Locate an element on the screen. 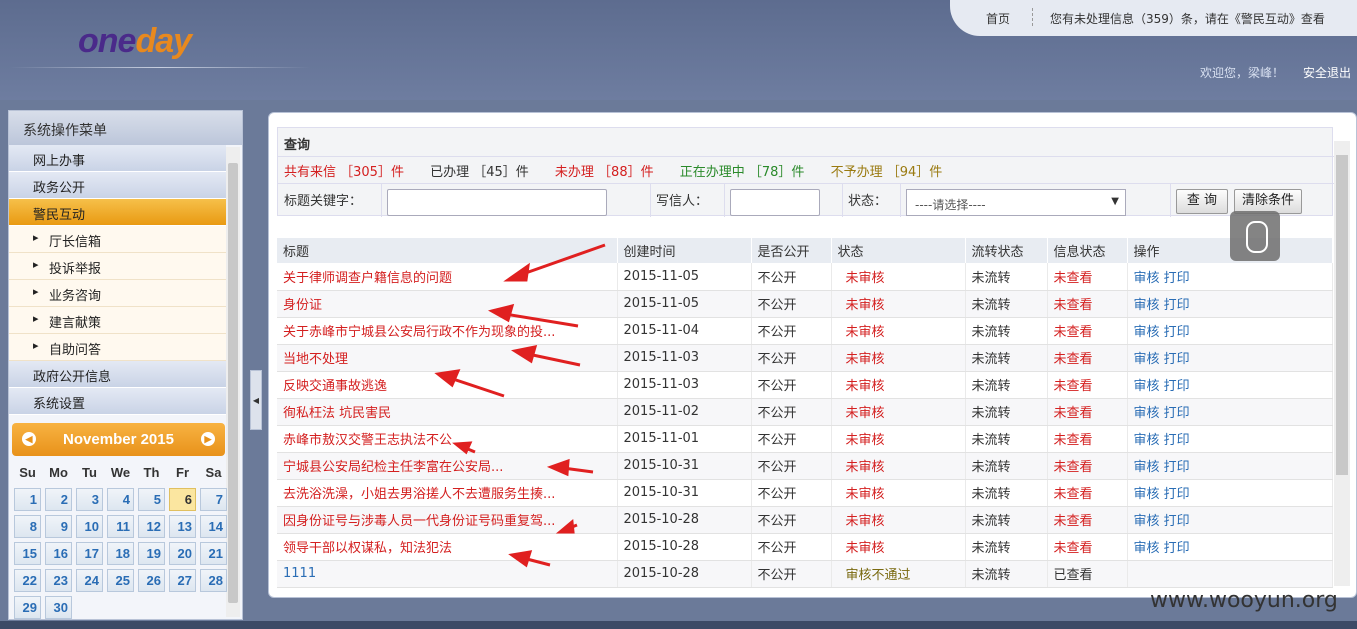 The width and height of the screenshot is (1357, 629). calendar-day: 6 is located at coordinates (182, 499).